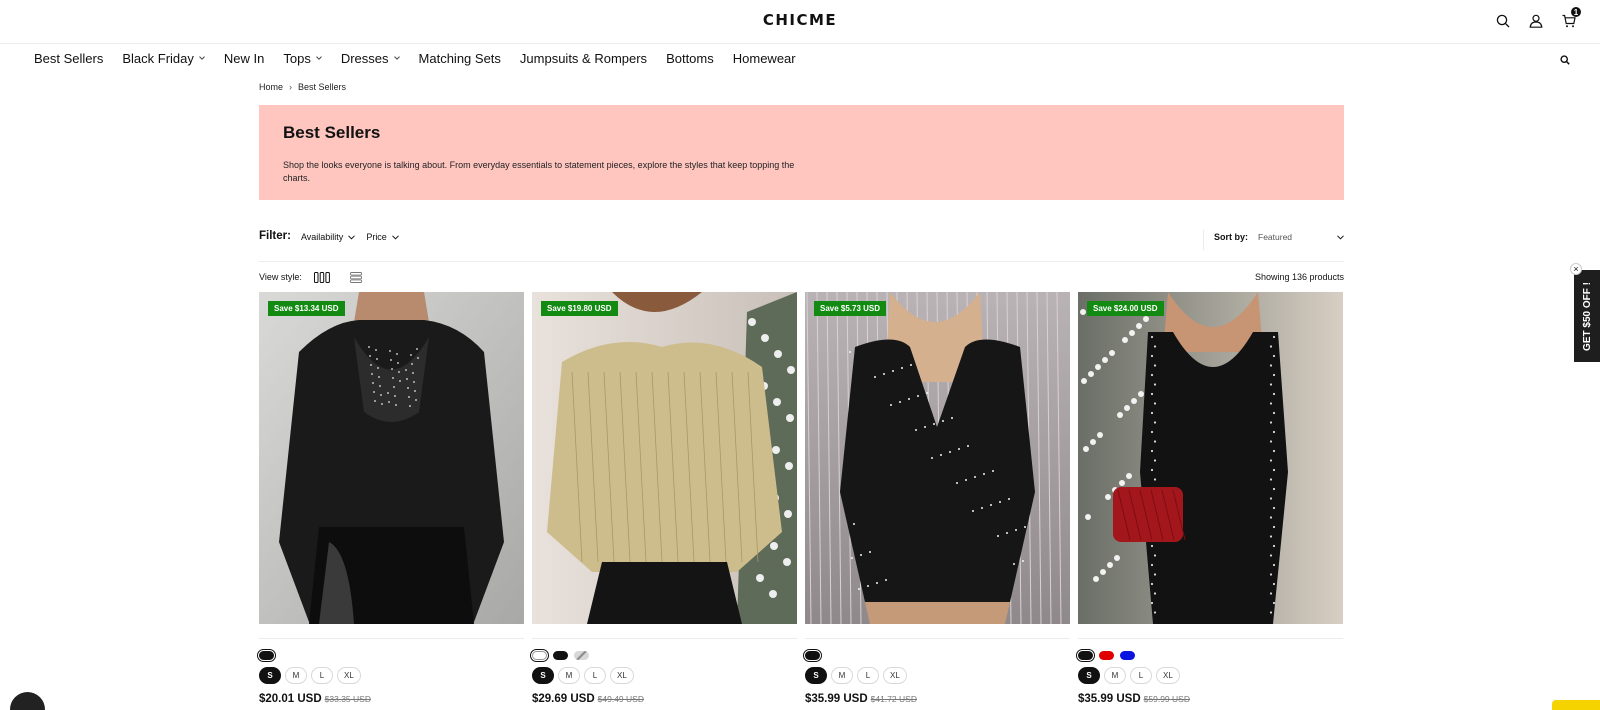 This screenshot has width=1600, height=710. I want to click on product-card: Save $5.73 USD S M L XL $35.99 USD $41.72 USD, so click(936, 498).